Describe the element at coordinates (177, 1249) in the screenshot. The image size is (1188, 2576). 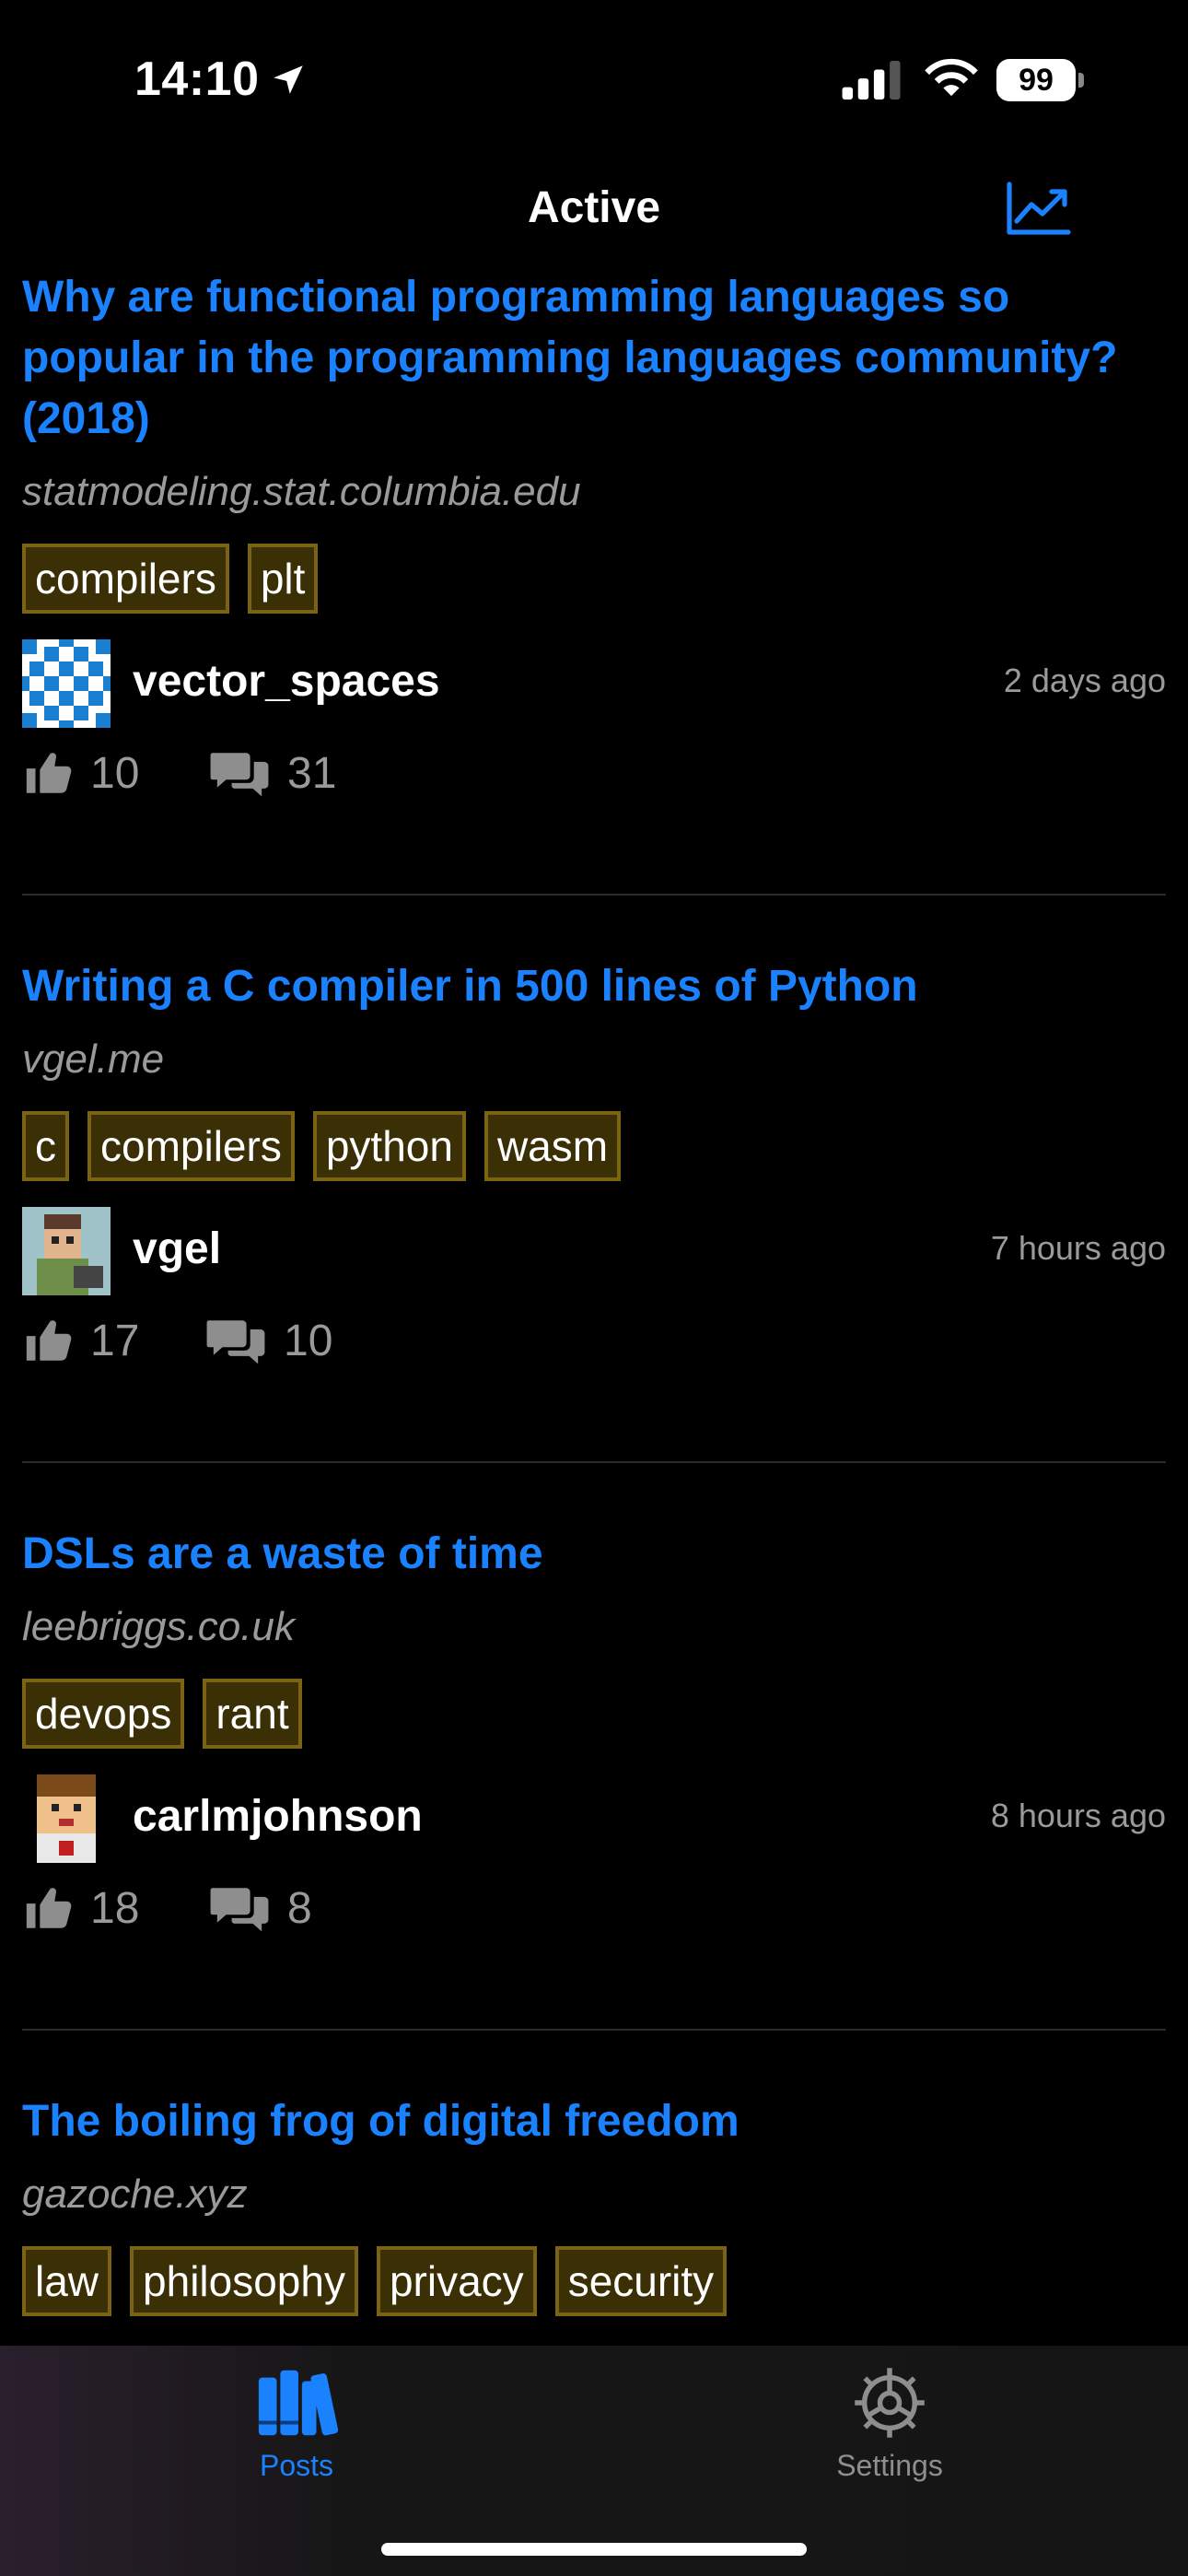
I see `author-name: vgel` at that location.